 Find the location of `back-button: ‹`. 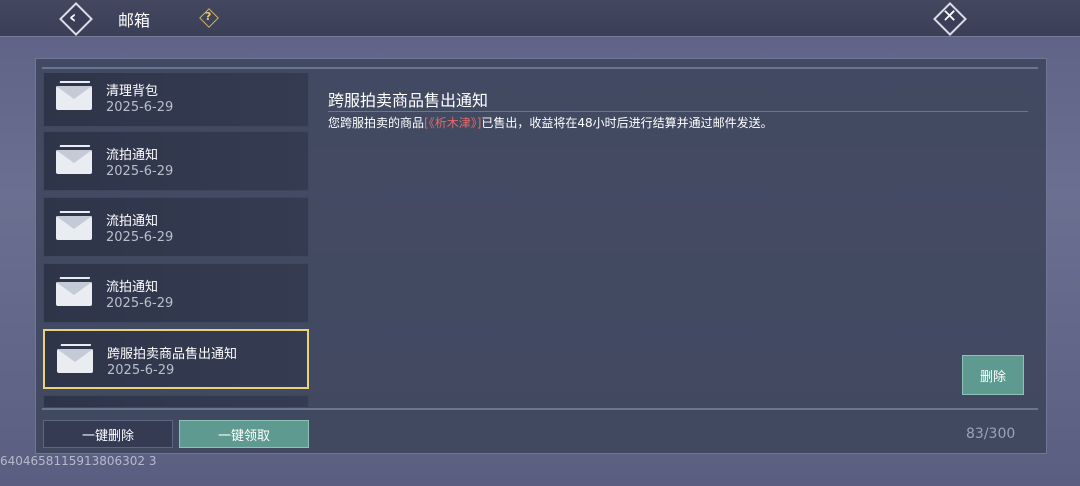

back-button: ‹ is located at coordinates (76, 19).